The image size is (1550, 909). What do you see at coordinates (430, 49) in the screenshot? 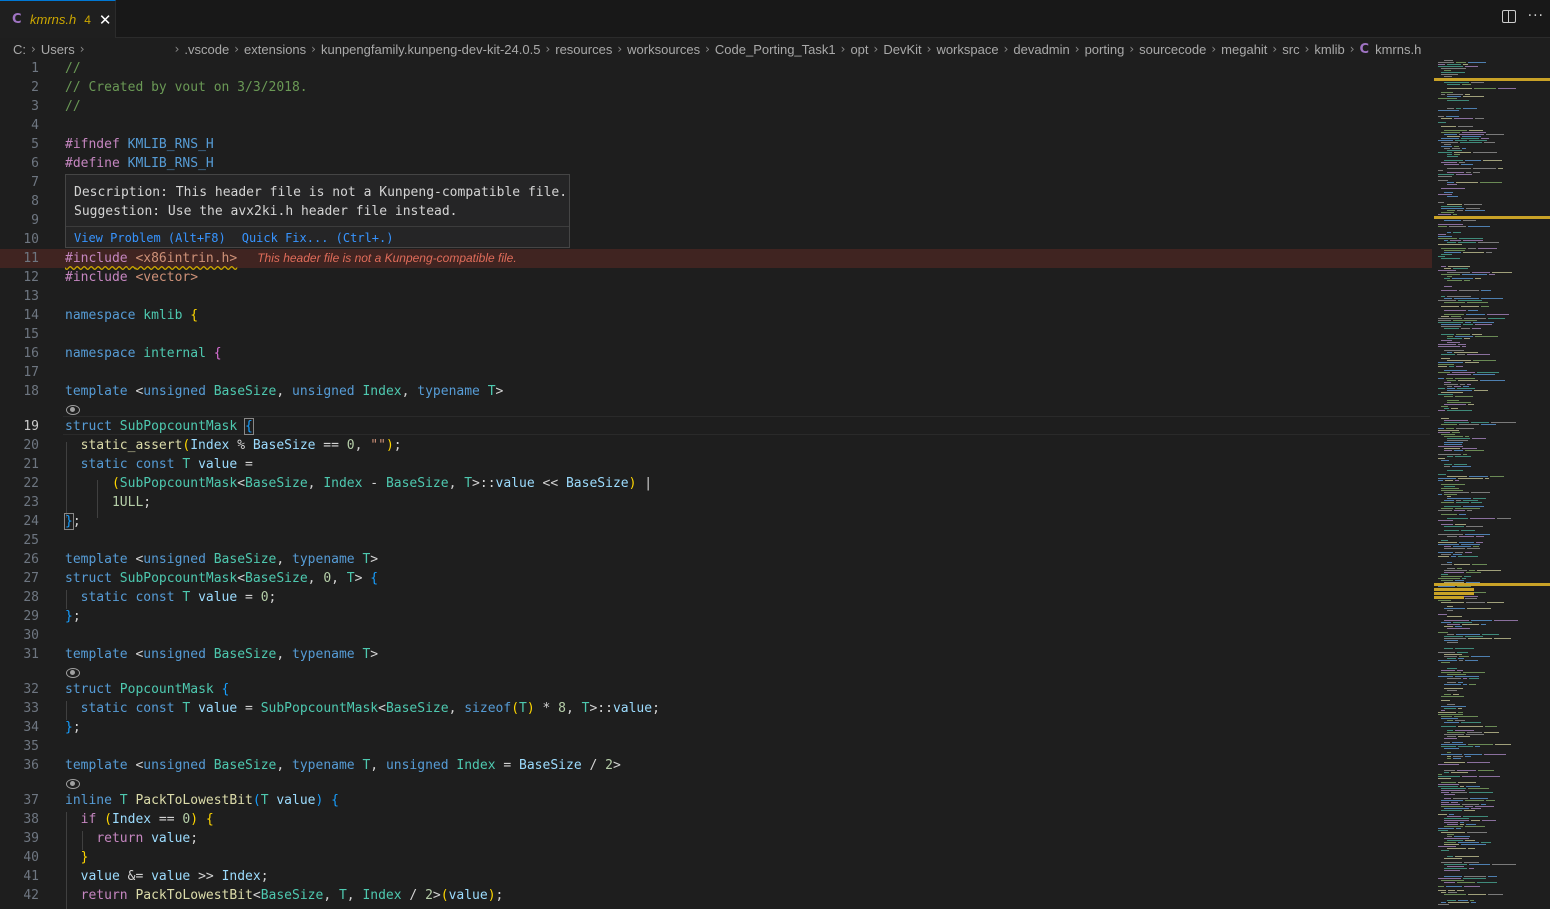
I see `breadcrumb-item: kunpengfamily.kunpeng-dev-kit-24.0.5` at bounding box center [430, 49].